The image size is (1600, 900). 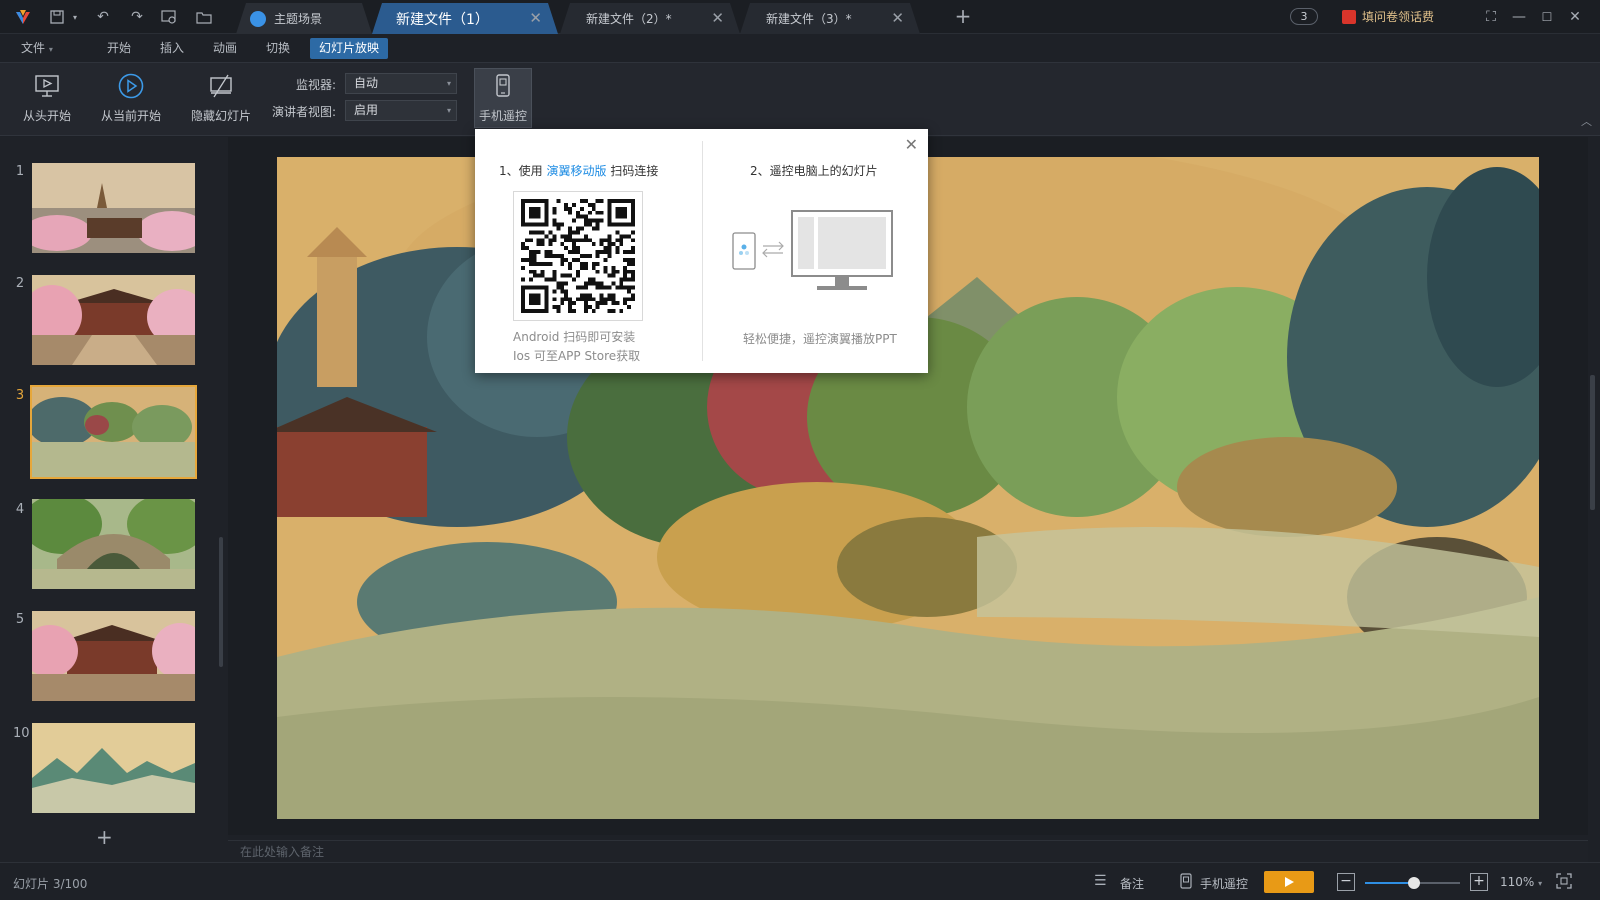 What do you see at coordinates (521, 171) in the screenshot?
I see `step-1-prefix: 1、使用` at bounding box center [521, 171].